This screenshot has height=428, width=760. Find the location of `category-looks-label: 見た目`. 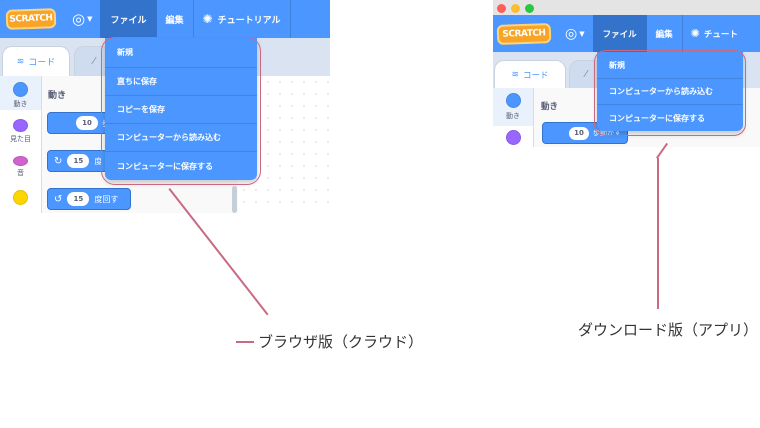

category-looks-label: 見た目 is located at coordinates (20, 139).